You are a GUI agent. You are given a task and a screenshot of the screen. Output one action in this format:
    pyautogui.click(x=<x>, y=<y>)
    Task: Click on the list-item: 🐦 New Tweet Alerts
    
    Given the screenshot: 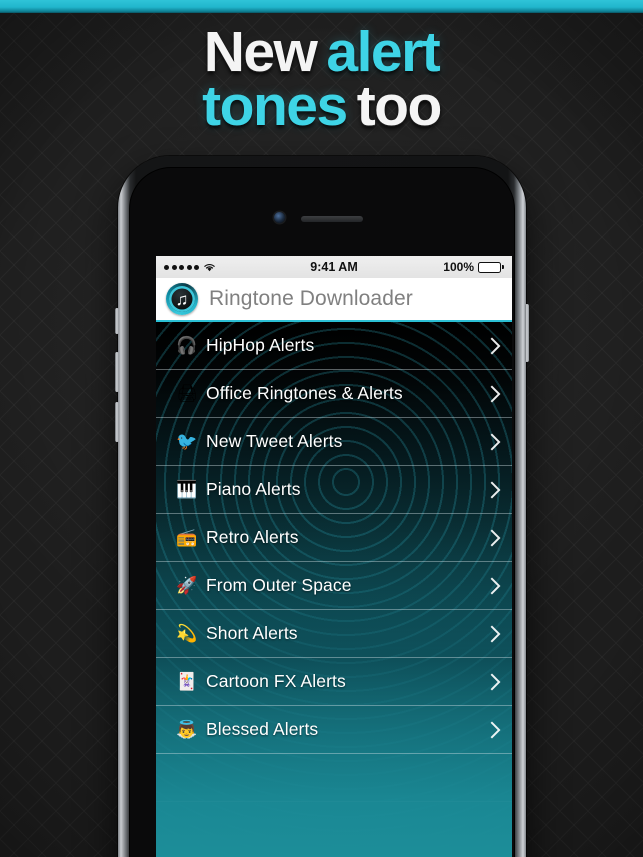 What is the action you would take?
    pyautogui.click(x=334, y=442)
    